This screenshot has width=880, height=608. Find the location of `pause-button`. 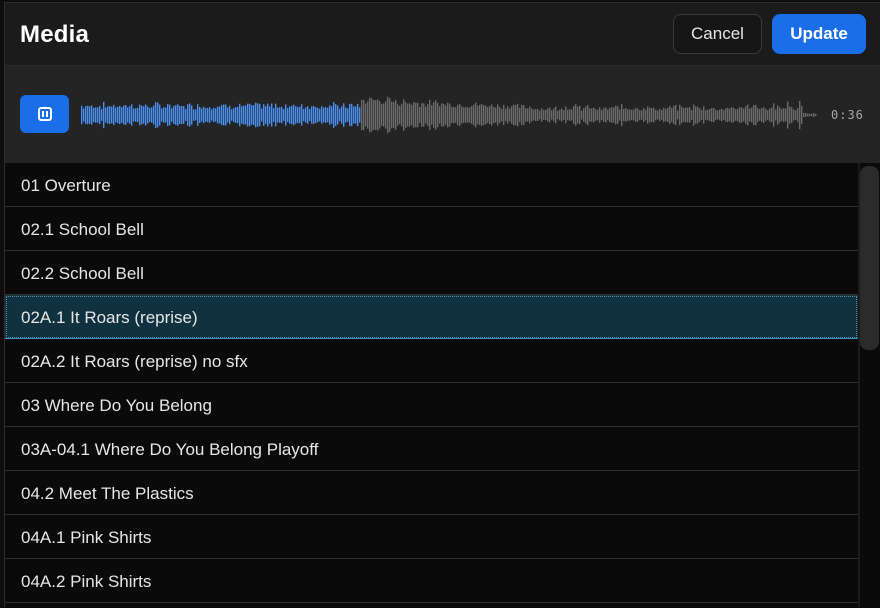

pause-button is located at coordinates (44, 114).